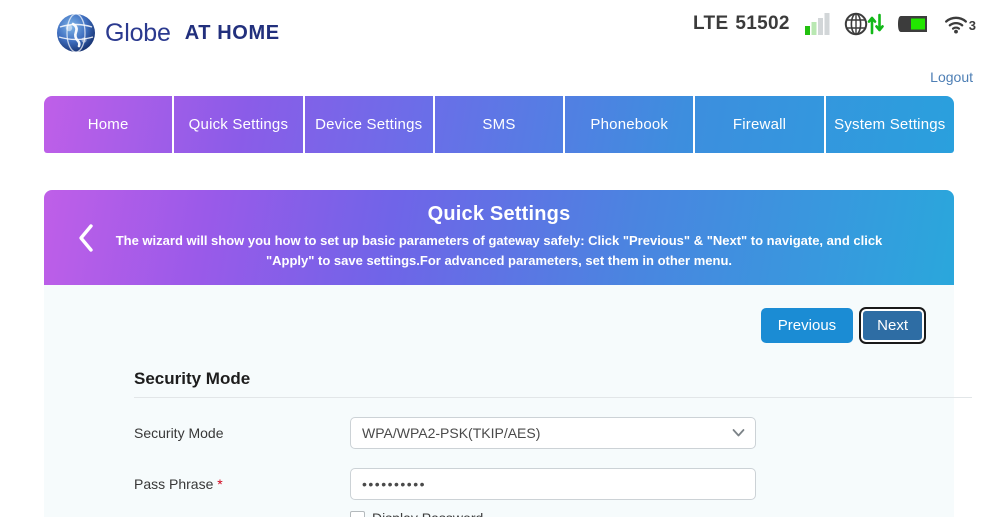 This screenshot has height=517, width=998. I want to click on nav-content-spacer, so click(499, 171).